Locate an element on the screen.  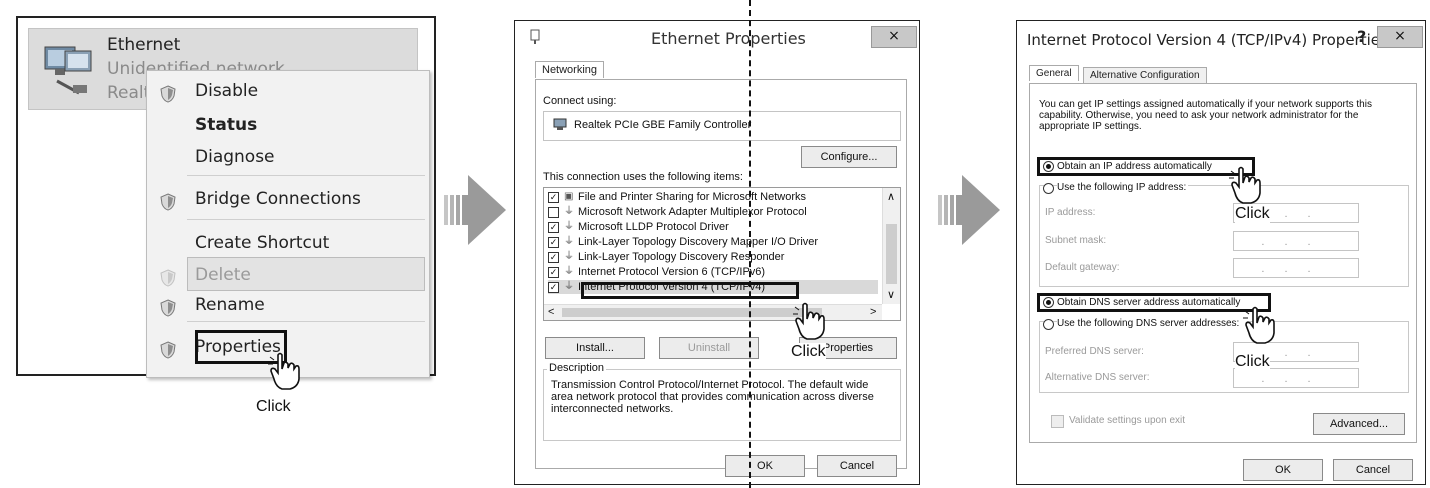
use-dns-radio is located at coordinates (1048, 324).